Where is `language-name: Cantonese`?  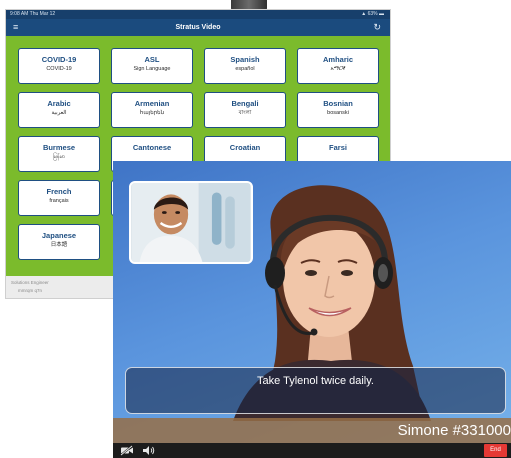
language-name: Cantonese is located at coordinates (152, 147).